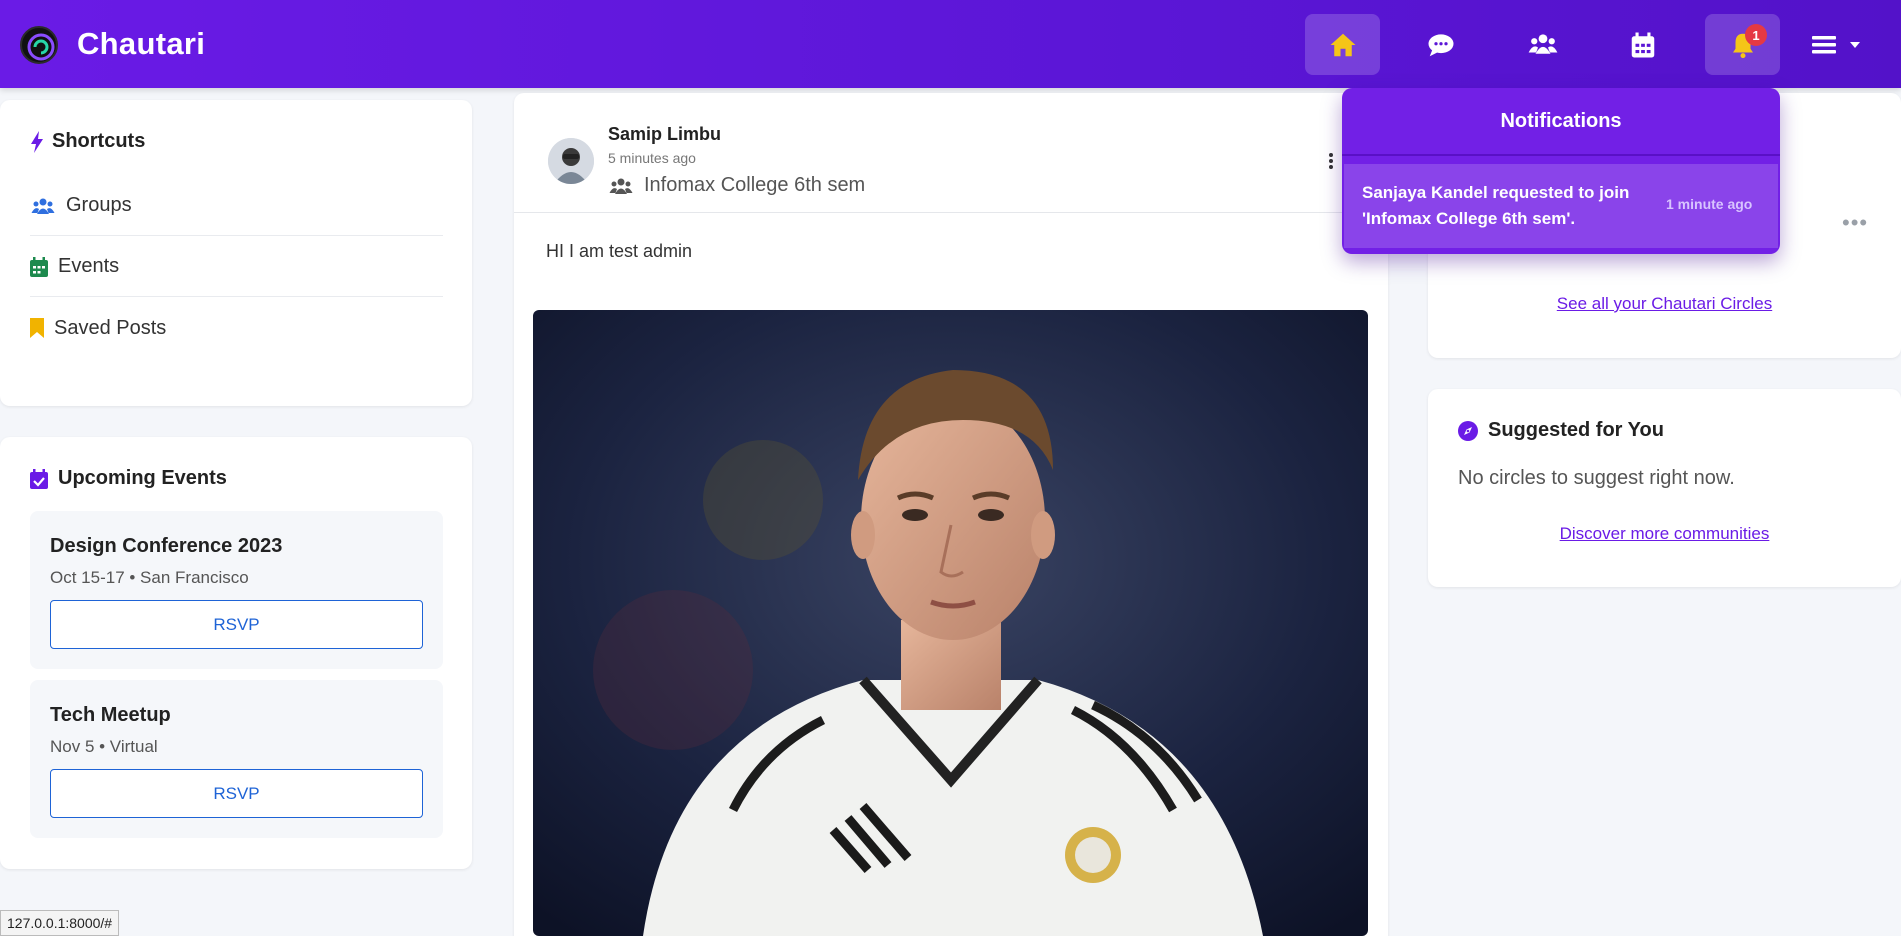 The width and height of the screenshot is (1901, 936). Describe the element at coordinates (149, 577) in the screenshot. I see `event-meta: Oct 15-17 • San Francisco` at that location.